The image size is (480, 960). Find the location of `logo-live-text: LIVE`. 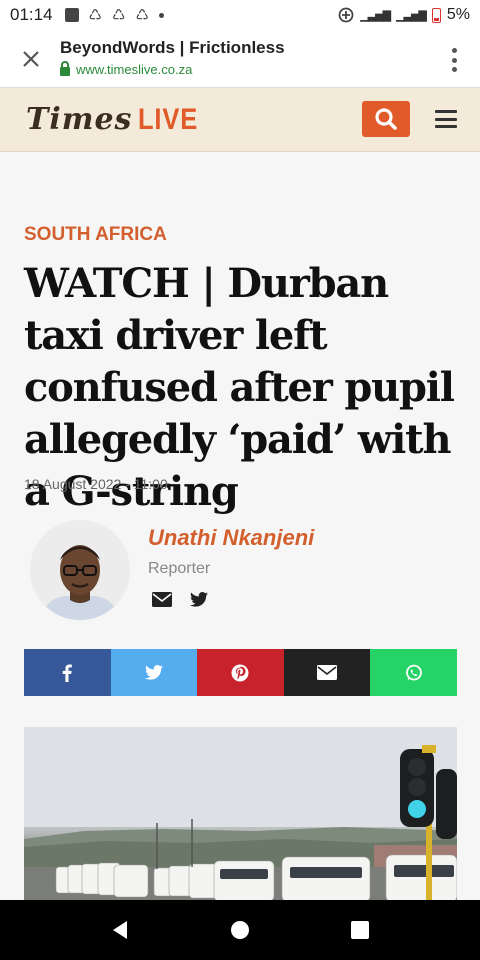

logo-live-text: LIVE is located at coordinates (168, 119).